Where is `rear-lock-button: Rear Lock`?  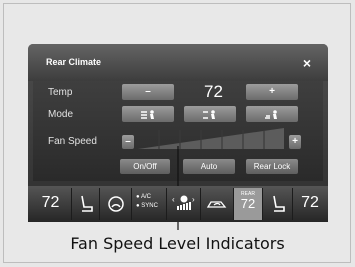 rear-lock-button: Rear Lock is located at coordinates (272, 166).